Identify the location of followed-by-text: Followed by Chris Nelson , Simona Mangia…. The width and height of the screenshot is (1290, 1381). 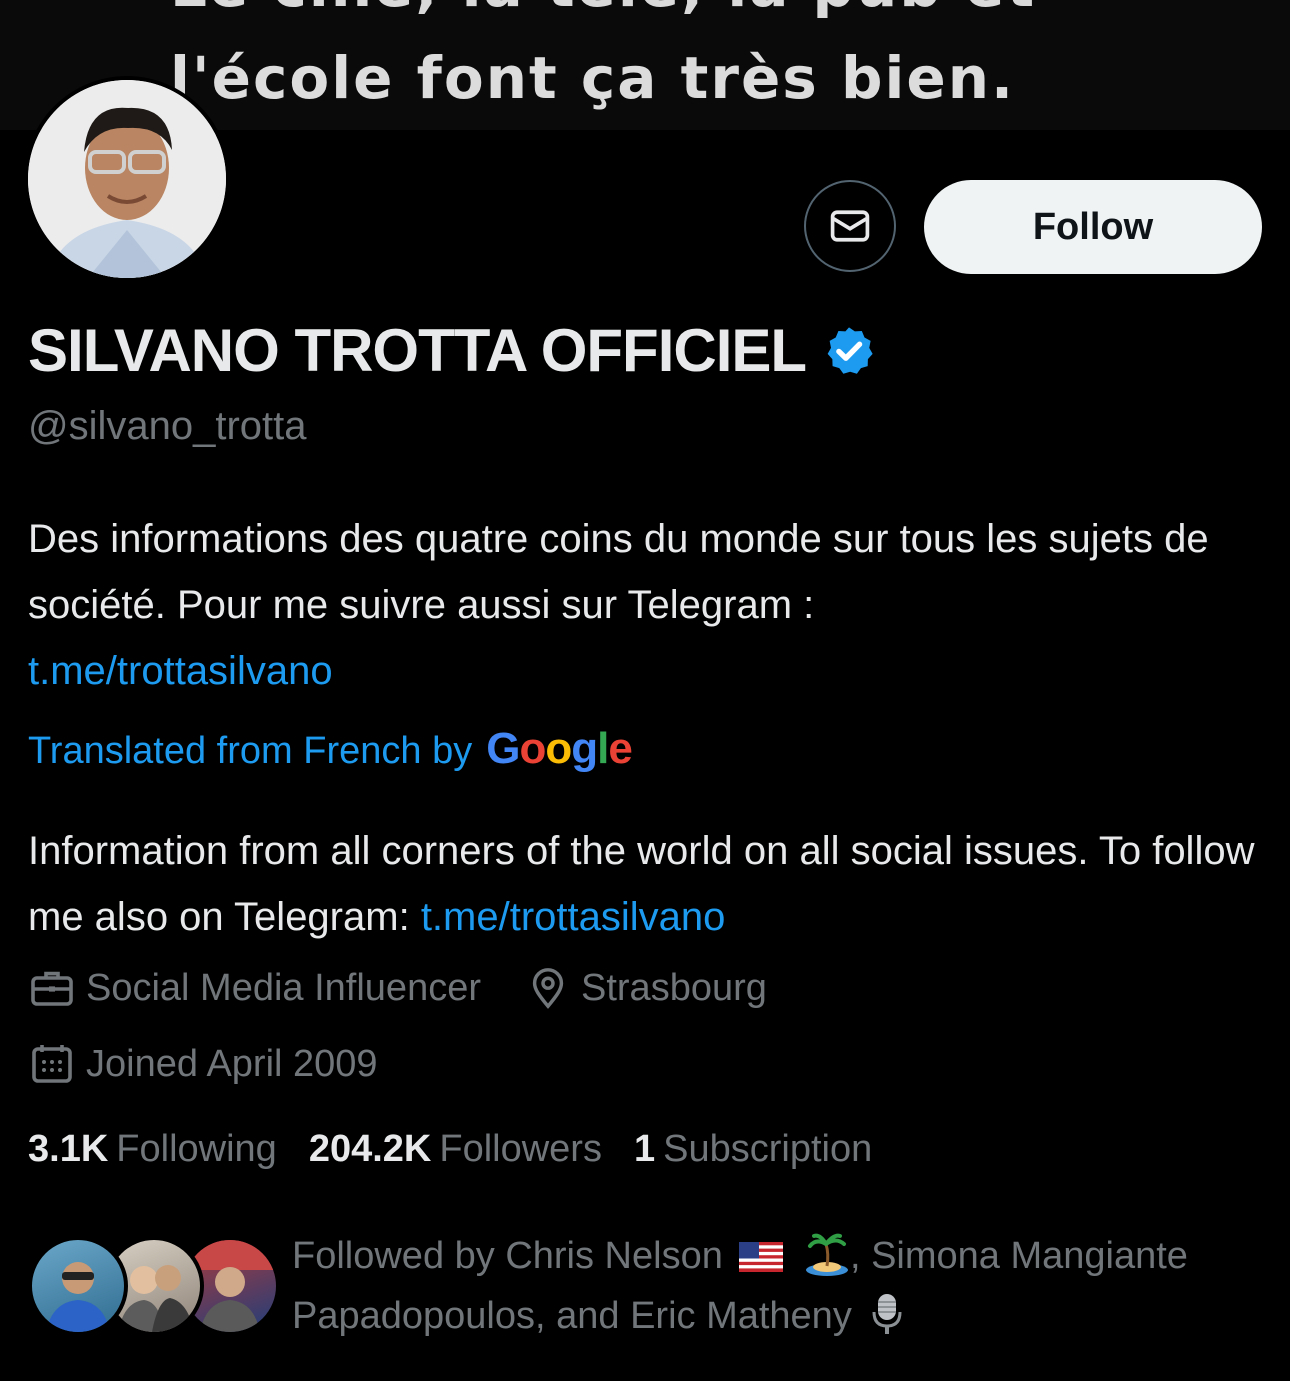
(752, 1286).